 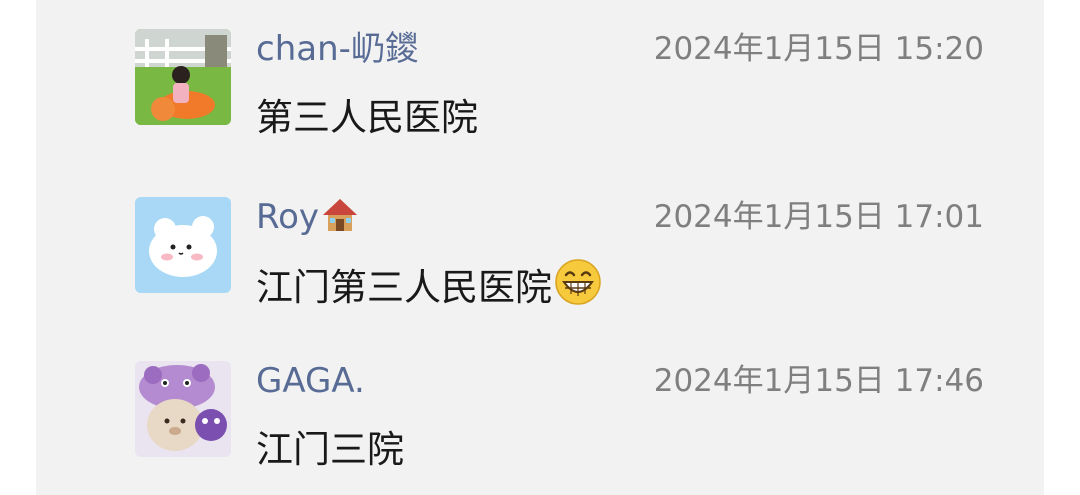 What do you see at coordinates (330, 449) in the screenshot?
I see `comment-text: 江门三院` at bounding box center [330, 449].